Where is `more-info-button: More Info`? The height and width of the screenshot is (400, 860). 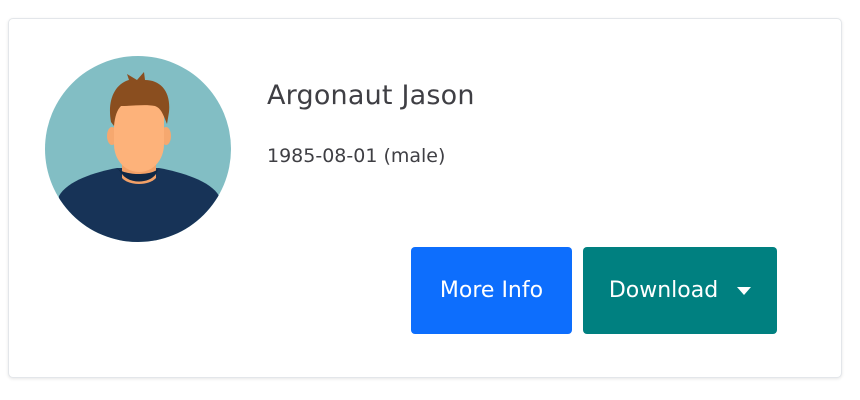 more-info-button: More Info is located at coordinates (491, 290).